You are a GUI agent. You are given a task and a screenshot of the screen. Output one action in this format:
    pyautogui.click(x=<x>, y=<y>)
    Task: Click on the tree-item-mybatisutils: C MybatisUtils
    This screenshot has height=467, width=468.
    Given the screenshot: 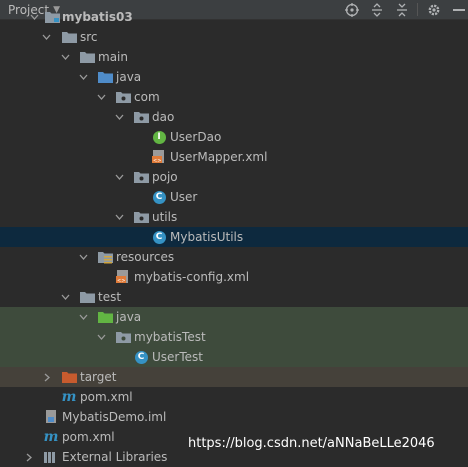 What is the action you would take?
    pyautogui.click(x=234, y=237)
    